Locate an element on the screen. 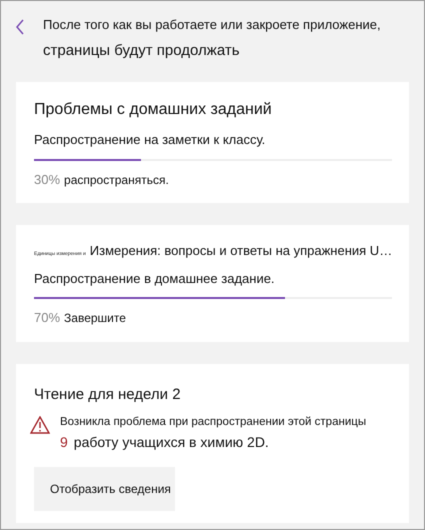 The image size is (425, 530). card-title: Проблемы с домашних заданий is located at coordinates (153, 110).